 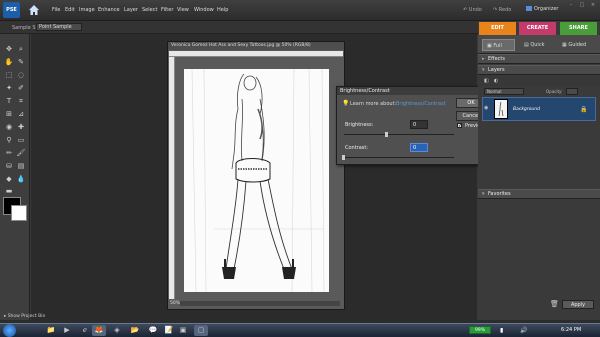 I want to click on gradient-tool-icon: ▤, so click(x=21, y=166).